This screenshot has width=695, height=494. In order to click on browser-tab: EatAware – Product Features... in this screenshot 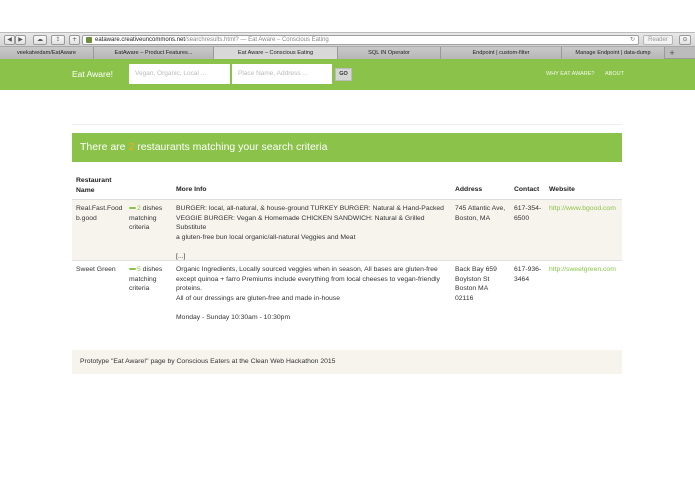, I will do `click(154, 53)`.